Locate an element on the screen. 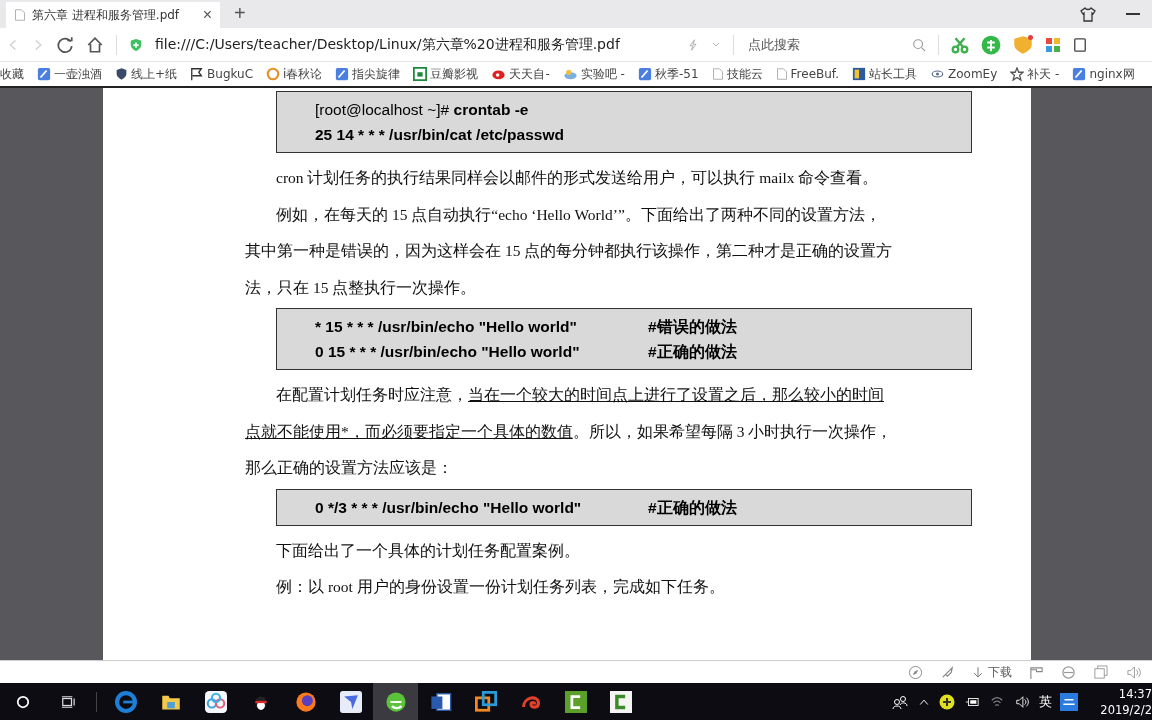 This screenshot has width=1152, height=720. bookmark-item: ZoomEy is located at coordinates (964, 74).